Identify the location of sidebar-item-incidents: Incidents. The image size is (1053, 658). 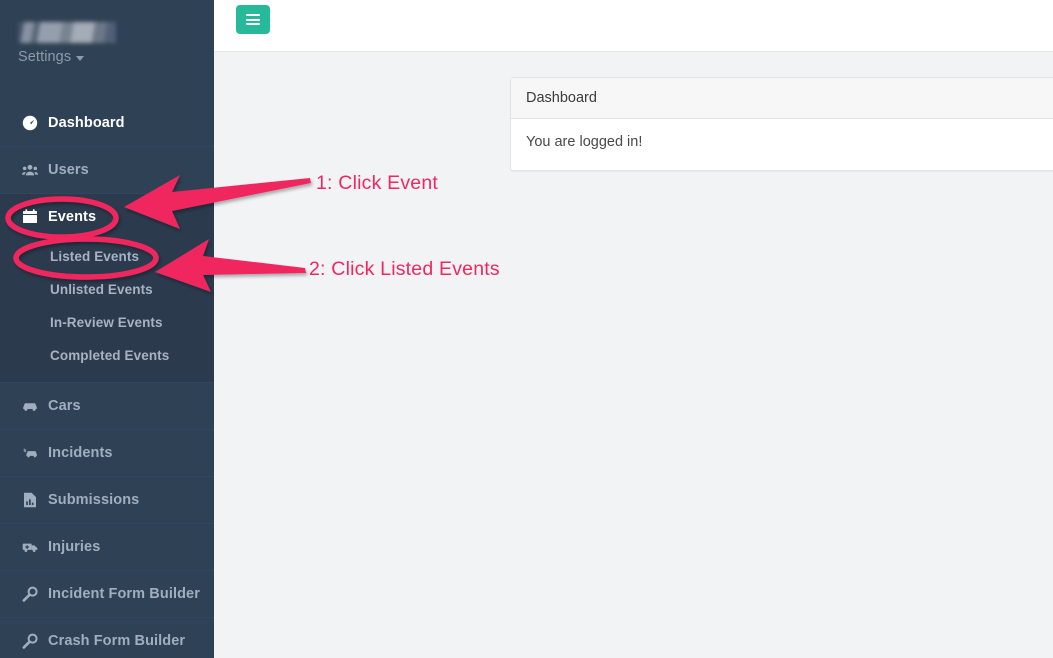
(107, 452).